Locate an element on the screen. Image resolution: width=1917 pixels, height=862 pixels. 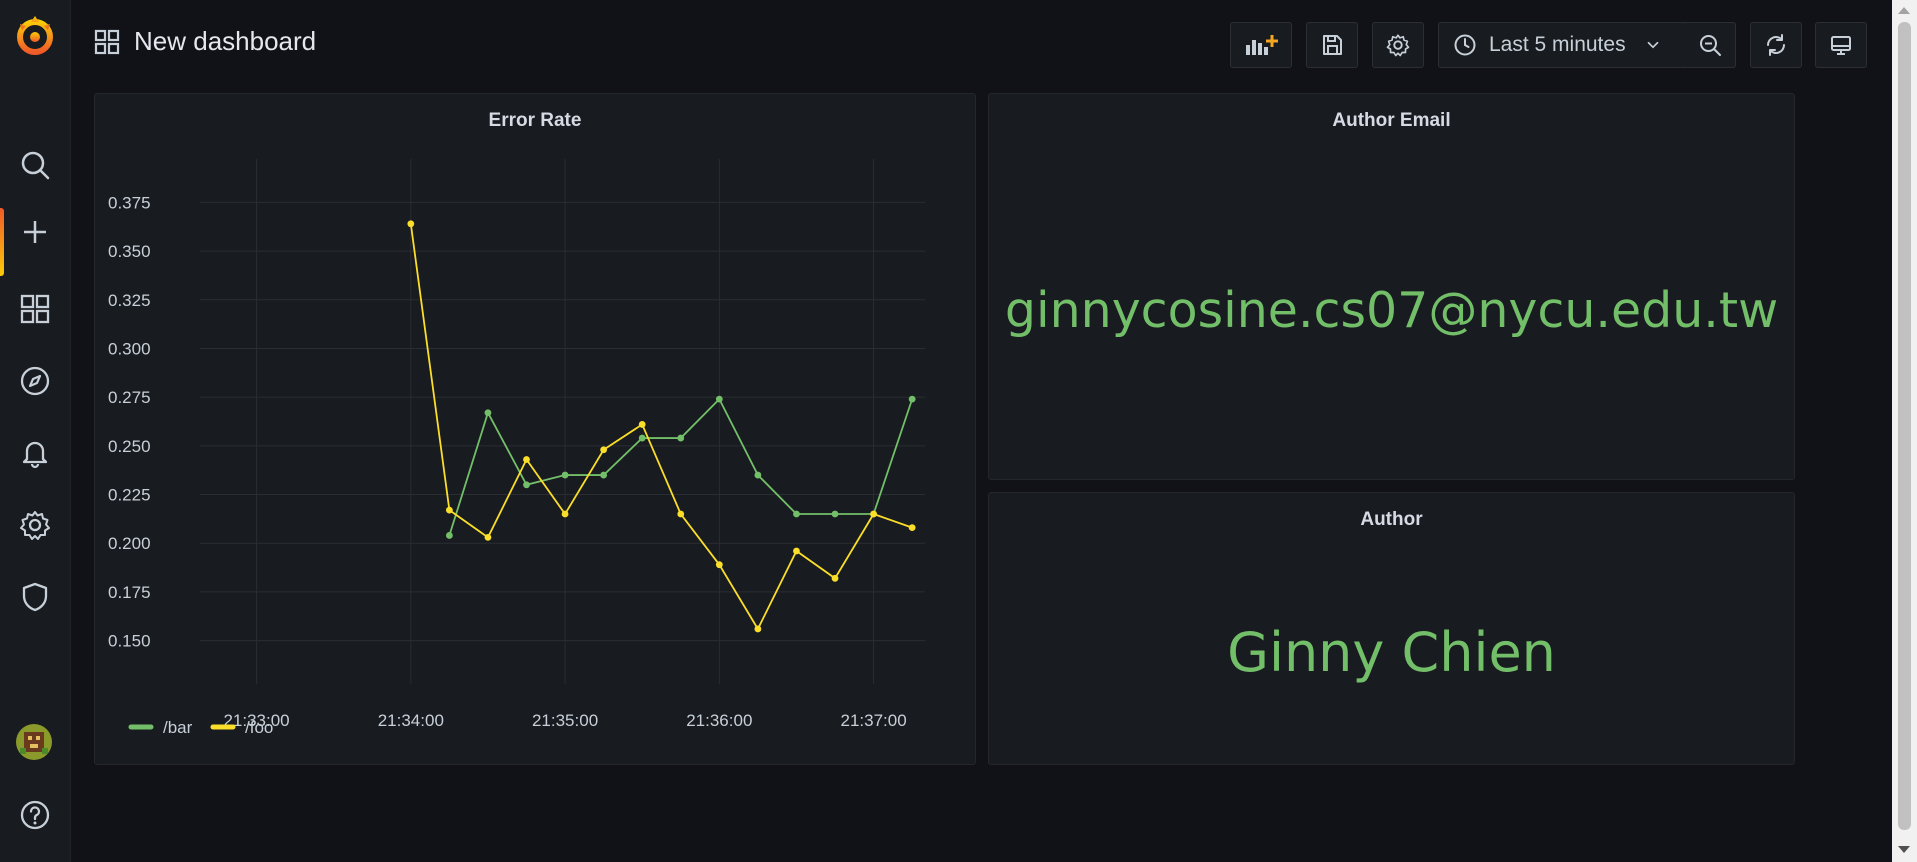
y-tick-label: 0.200 is located at coordinates (129, 543).